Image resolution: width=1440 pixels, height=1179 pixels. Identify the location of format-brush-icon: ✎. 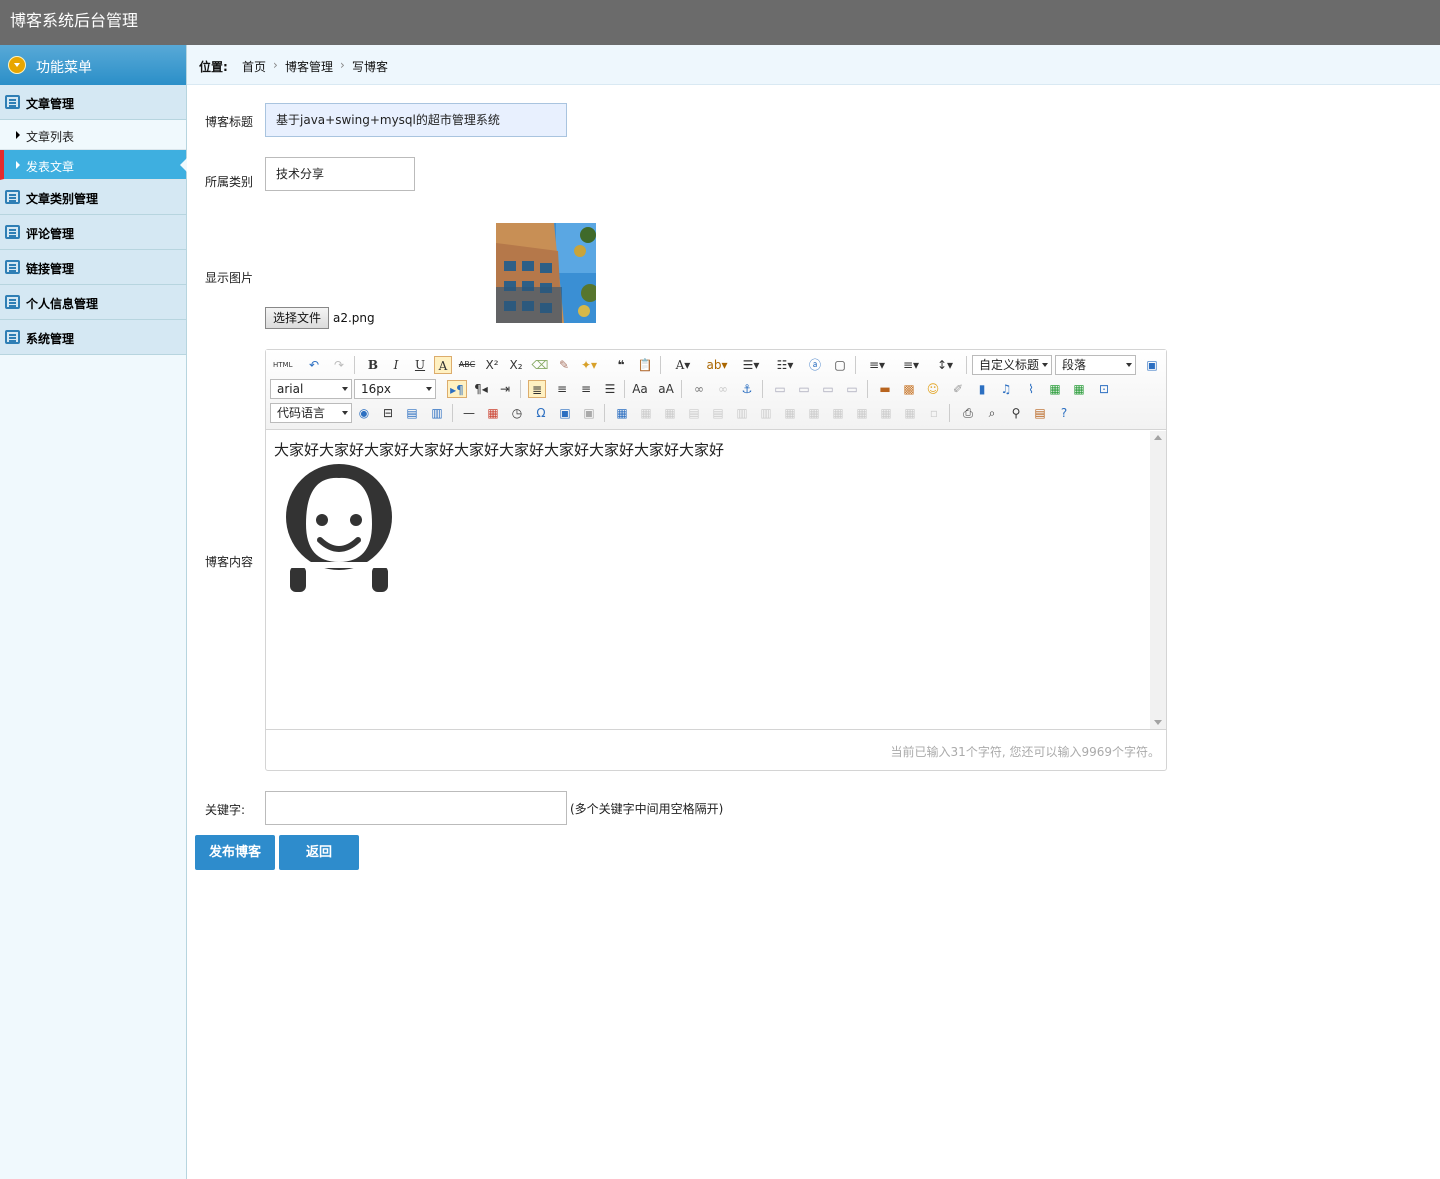
(564, 365).